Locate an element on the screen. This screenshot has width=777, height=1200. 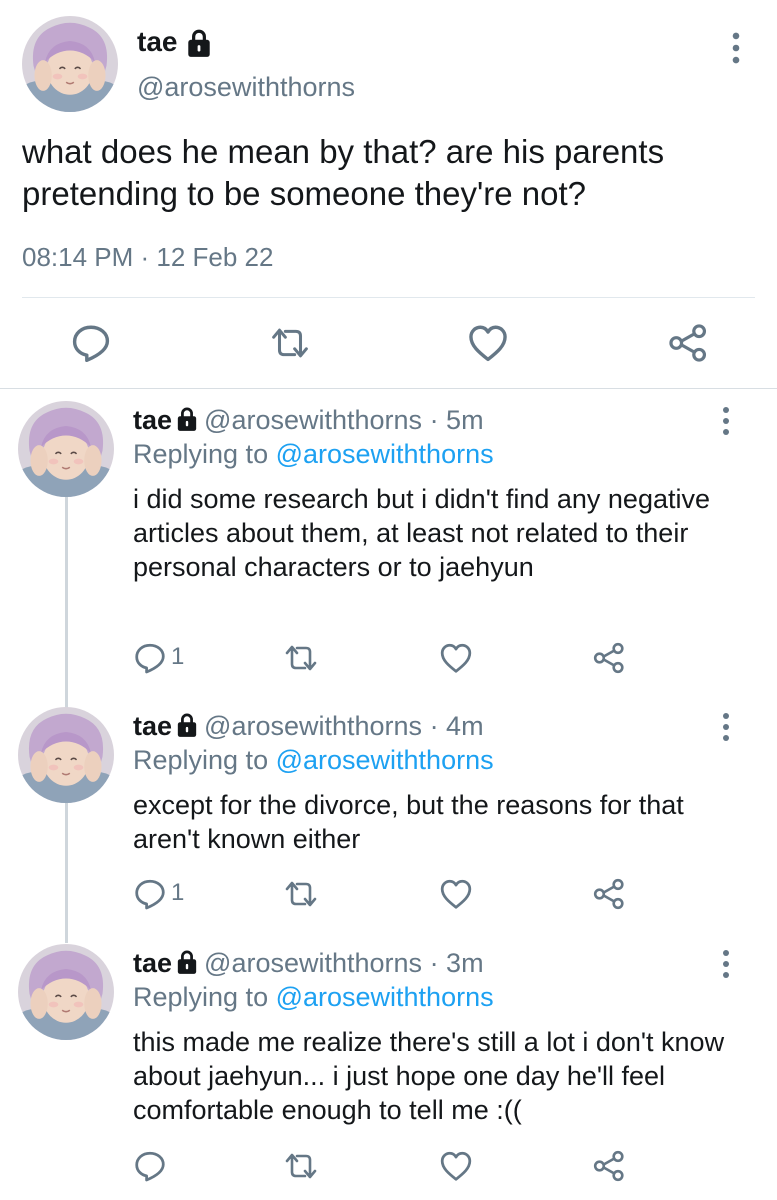
tweet-timestamp: 08:14 PM · 12 Feb 22 is located at coordinates (147, 257).